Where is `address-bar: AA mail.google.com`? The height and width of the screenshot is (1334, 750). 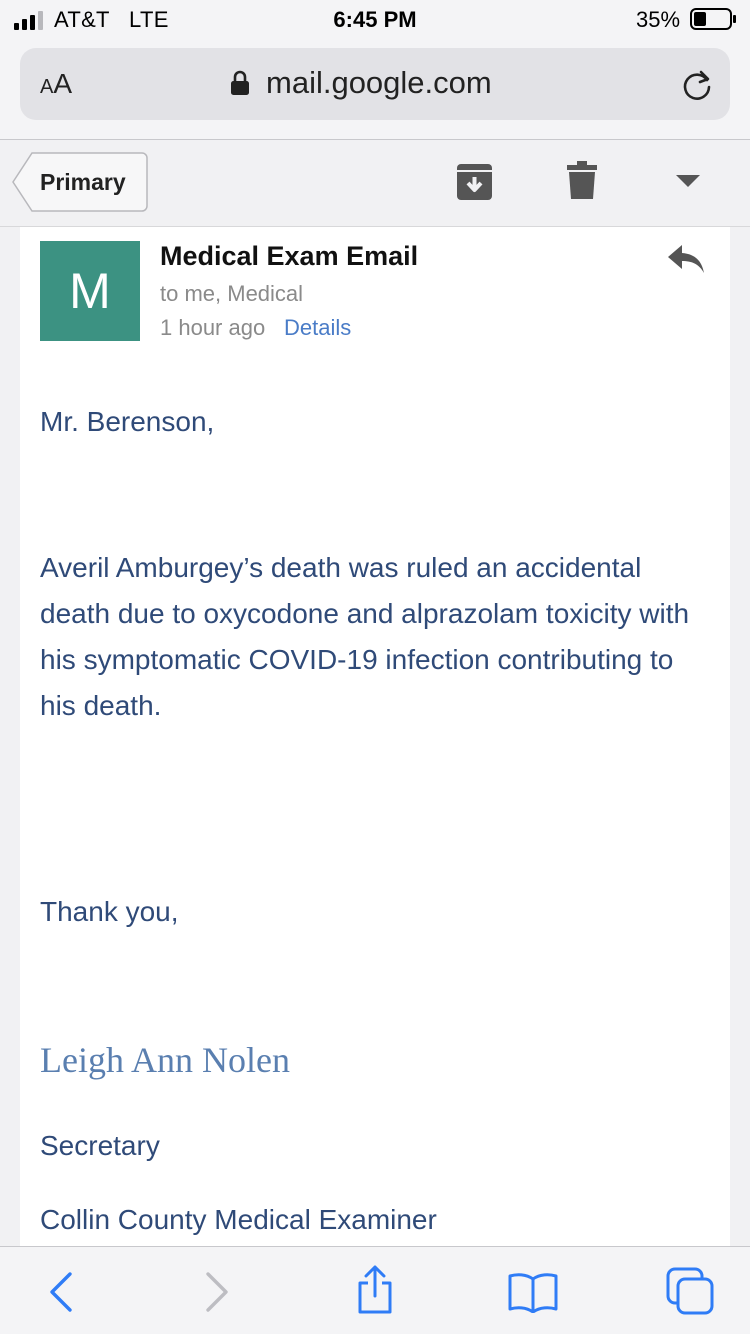 address-bar: AA mail.google.com is located at coordinates (375, 84).